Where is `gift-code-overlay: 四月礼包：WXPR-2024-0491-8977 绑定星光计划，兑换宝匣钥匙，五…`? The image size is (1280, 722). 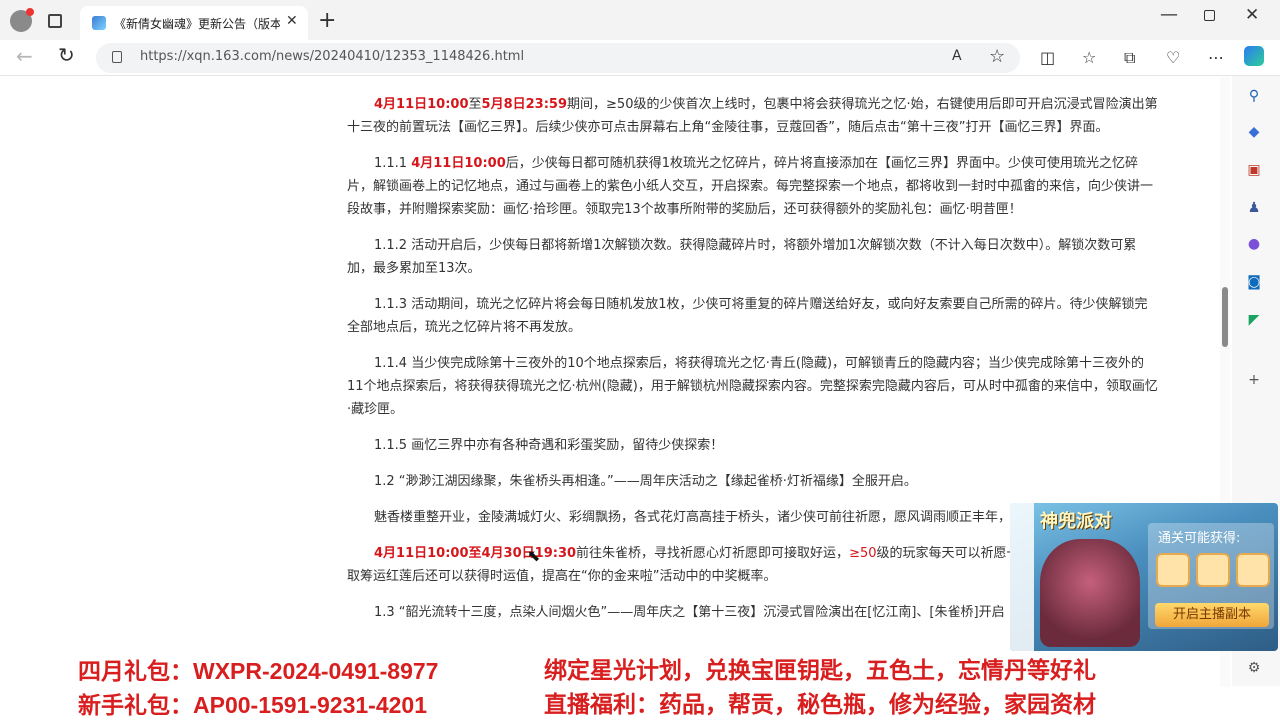
gift-code-overlay: 四月礼包：WXPR-2024-0491-8977 绑定星光计划，兑换宝匣钥匙，五… is located at coordinates (645, 687).